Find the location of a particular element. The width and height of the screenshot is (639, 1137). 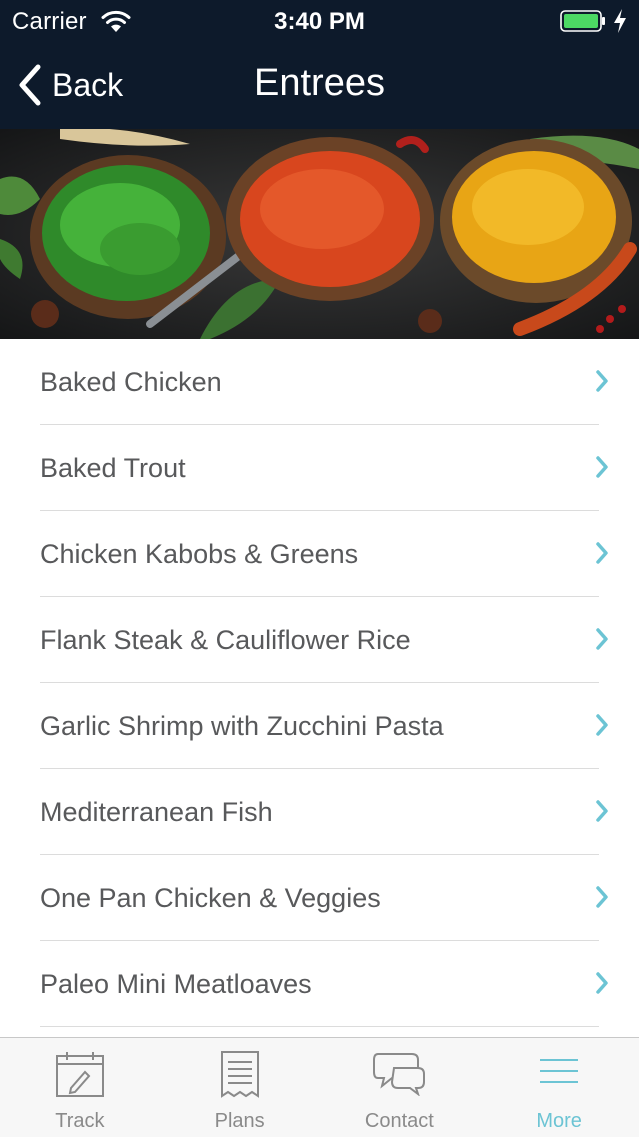

tab-bar: Track Plans Contact More is located at coordinates (319, 1087).